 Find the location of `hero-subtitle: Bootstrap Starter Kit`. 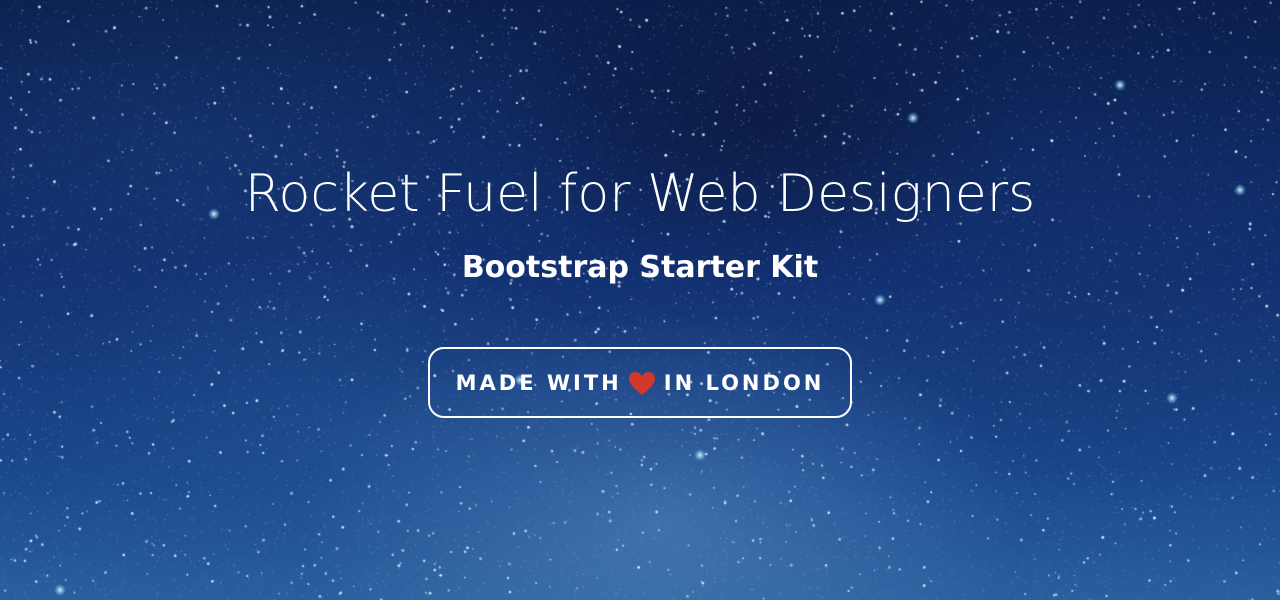

hero-subtitle: Bootstrap Starter Kit is located at coordinates (640, 267).